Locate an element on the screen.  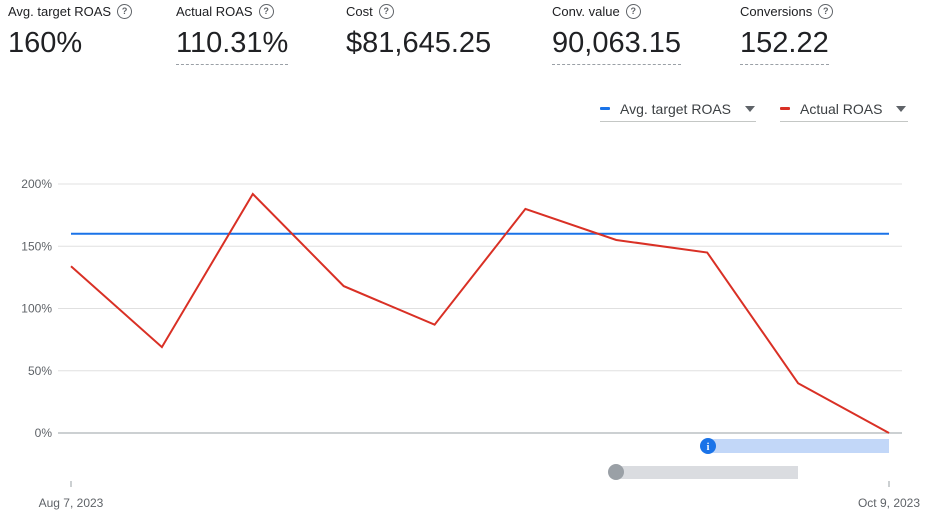
chart-overlays: i is located at coordinates (748, 459).